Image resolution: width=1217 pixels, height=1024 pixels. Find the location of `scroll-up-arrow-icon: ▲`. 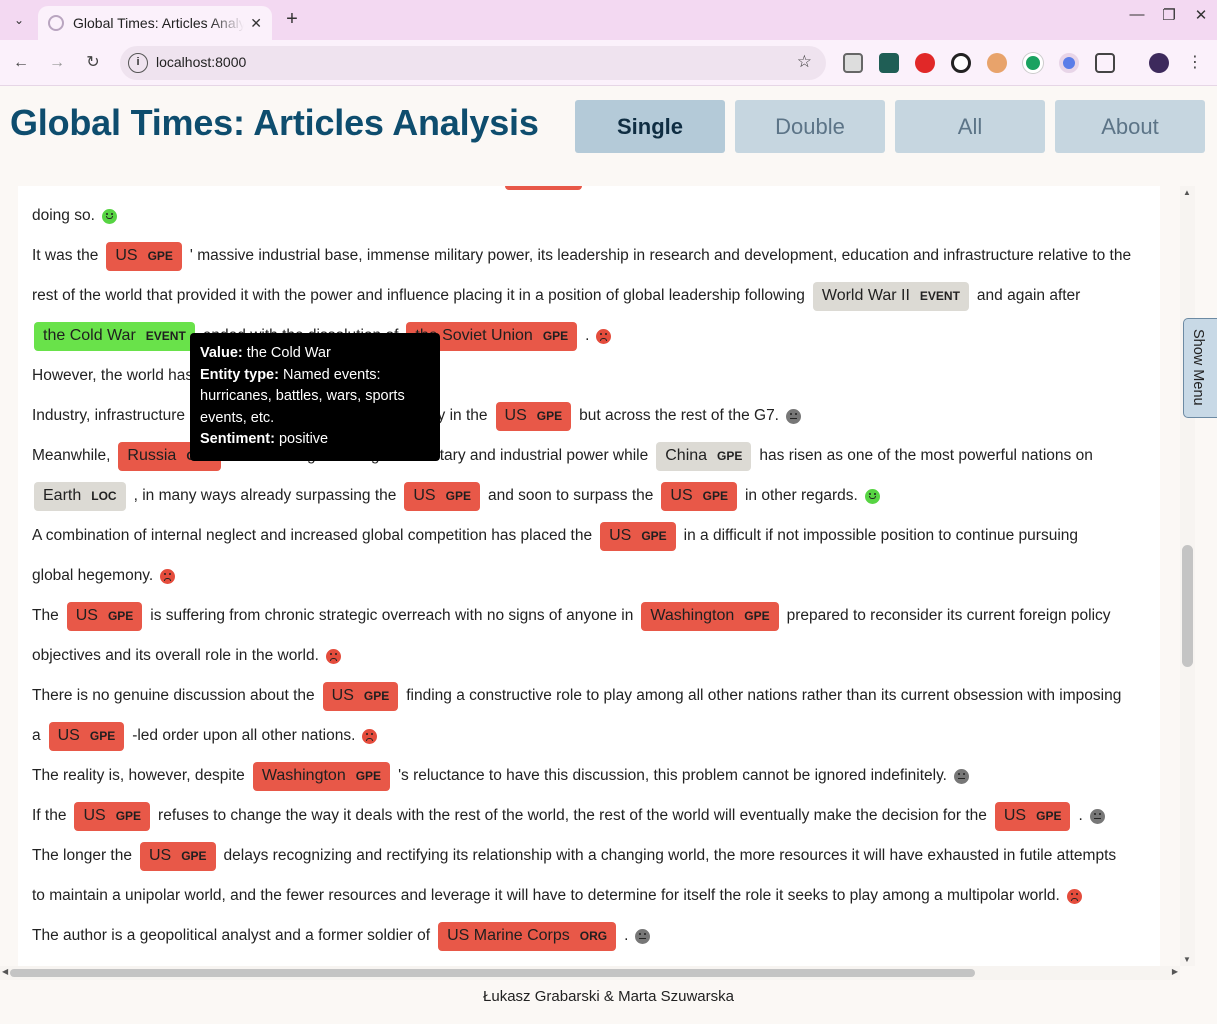

scroll-up-arrow-icon: ▲ is located at coordinates (1187, 192).